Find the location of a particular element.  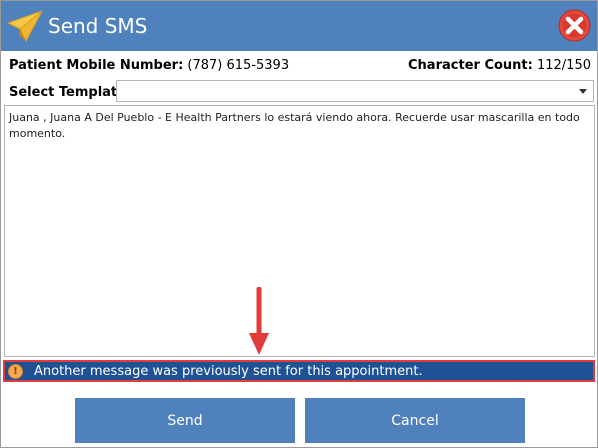

paper-plane-icon is located at coordinates (24, 26).